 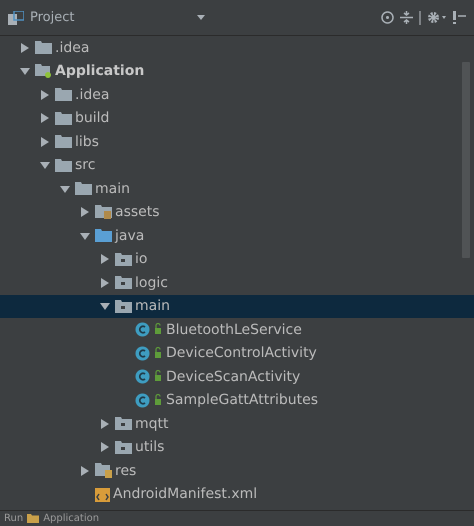 I want to click on collapse-icon, so click(x=406, y=17).